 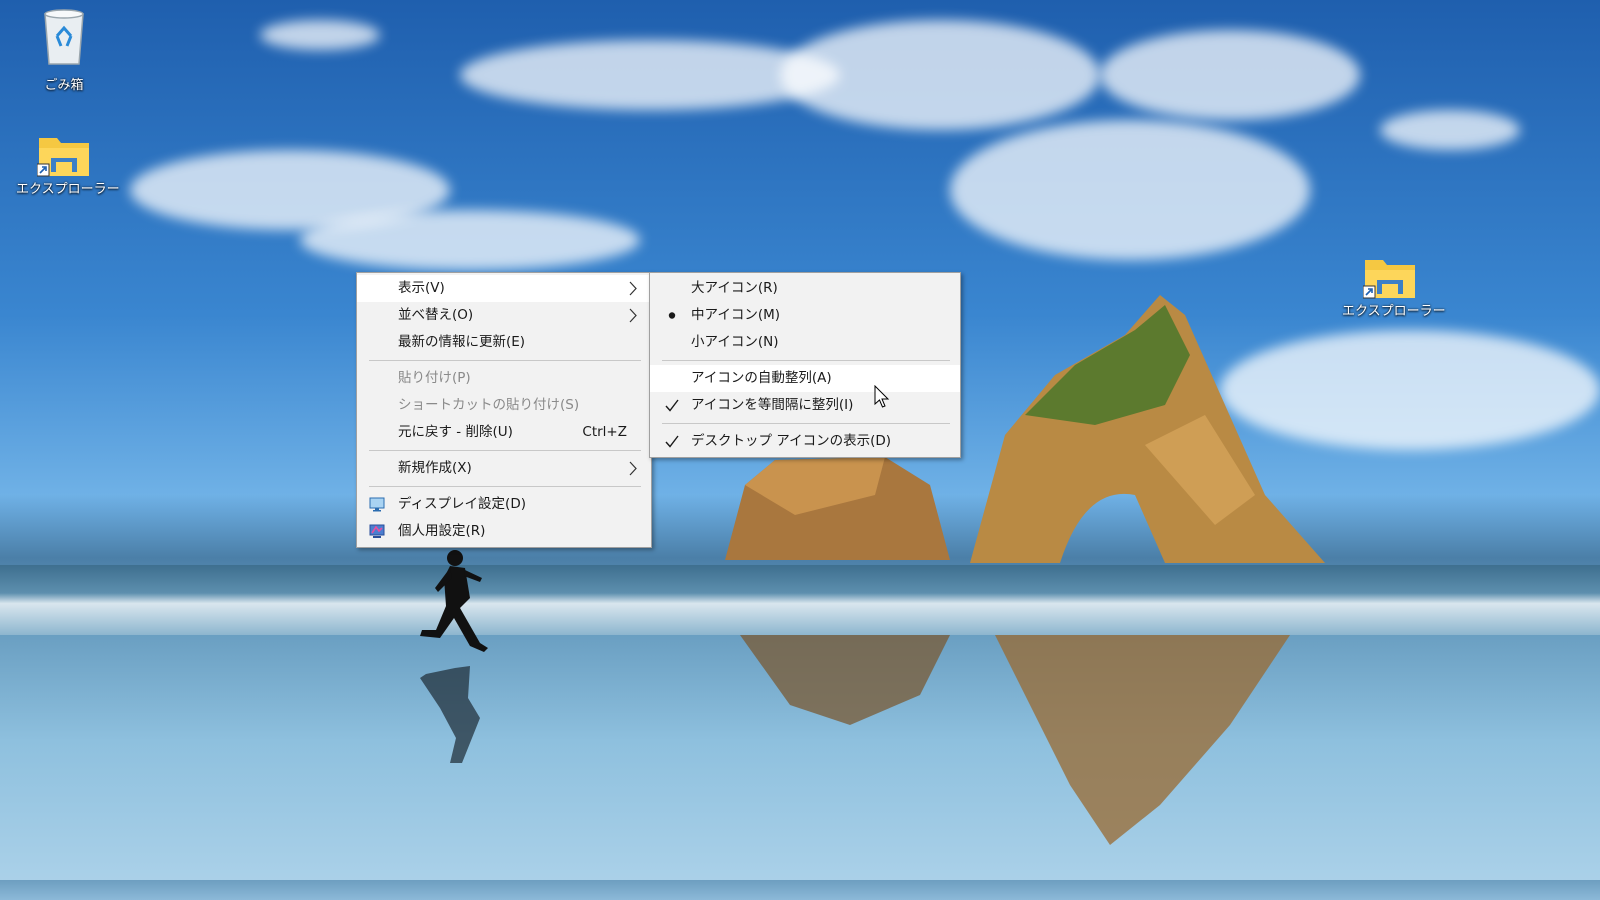 I want to click on submenu-item-medium-icons: 中アイコン(M), so click(x=805, y=315).